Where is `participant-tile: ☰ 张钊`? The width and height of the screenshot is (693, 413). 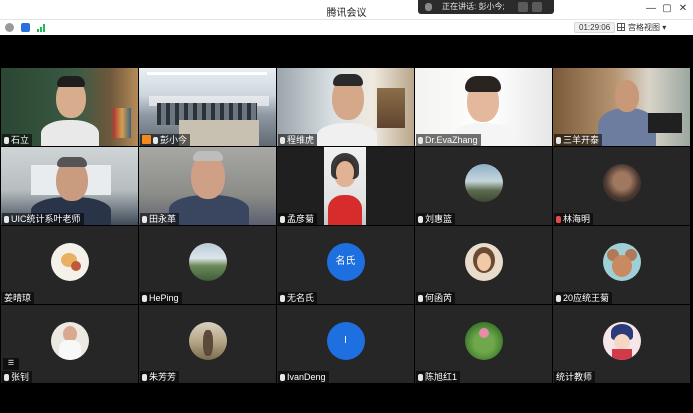
participant-tile: ☰ 张钊 is located at coordinates (69, 344).